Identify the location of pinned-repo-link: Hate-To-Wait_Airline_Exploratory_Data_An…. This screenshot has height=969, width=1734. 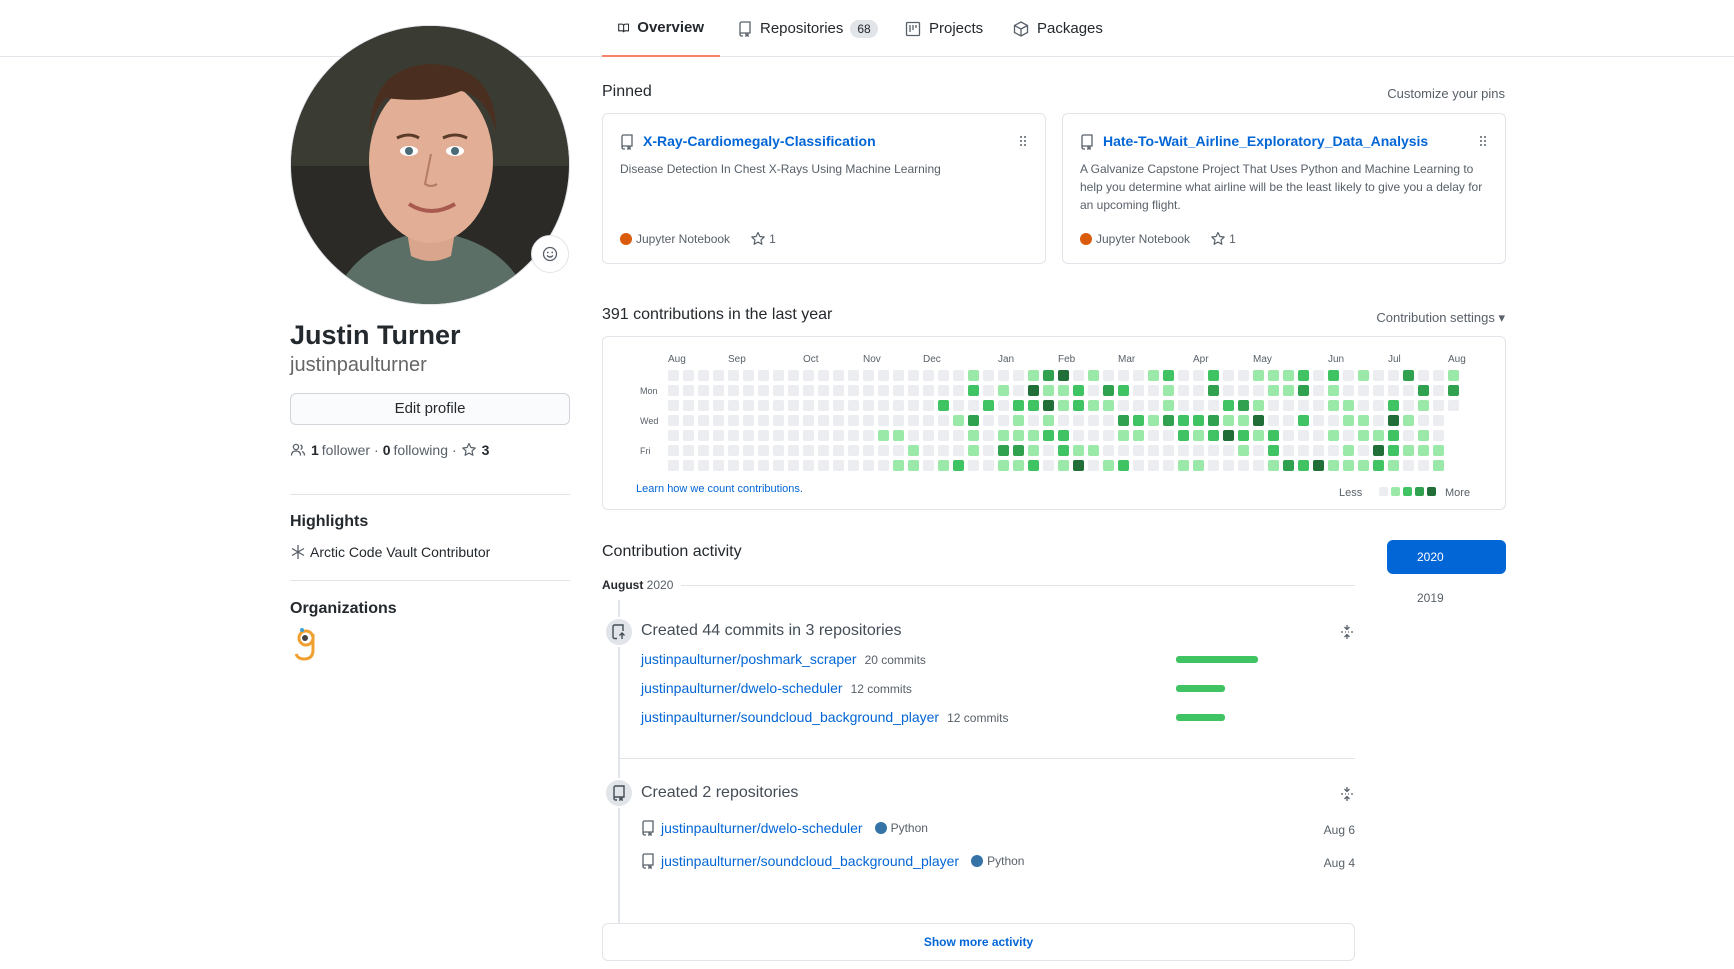
(1265, 141).